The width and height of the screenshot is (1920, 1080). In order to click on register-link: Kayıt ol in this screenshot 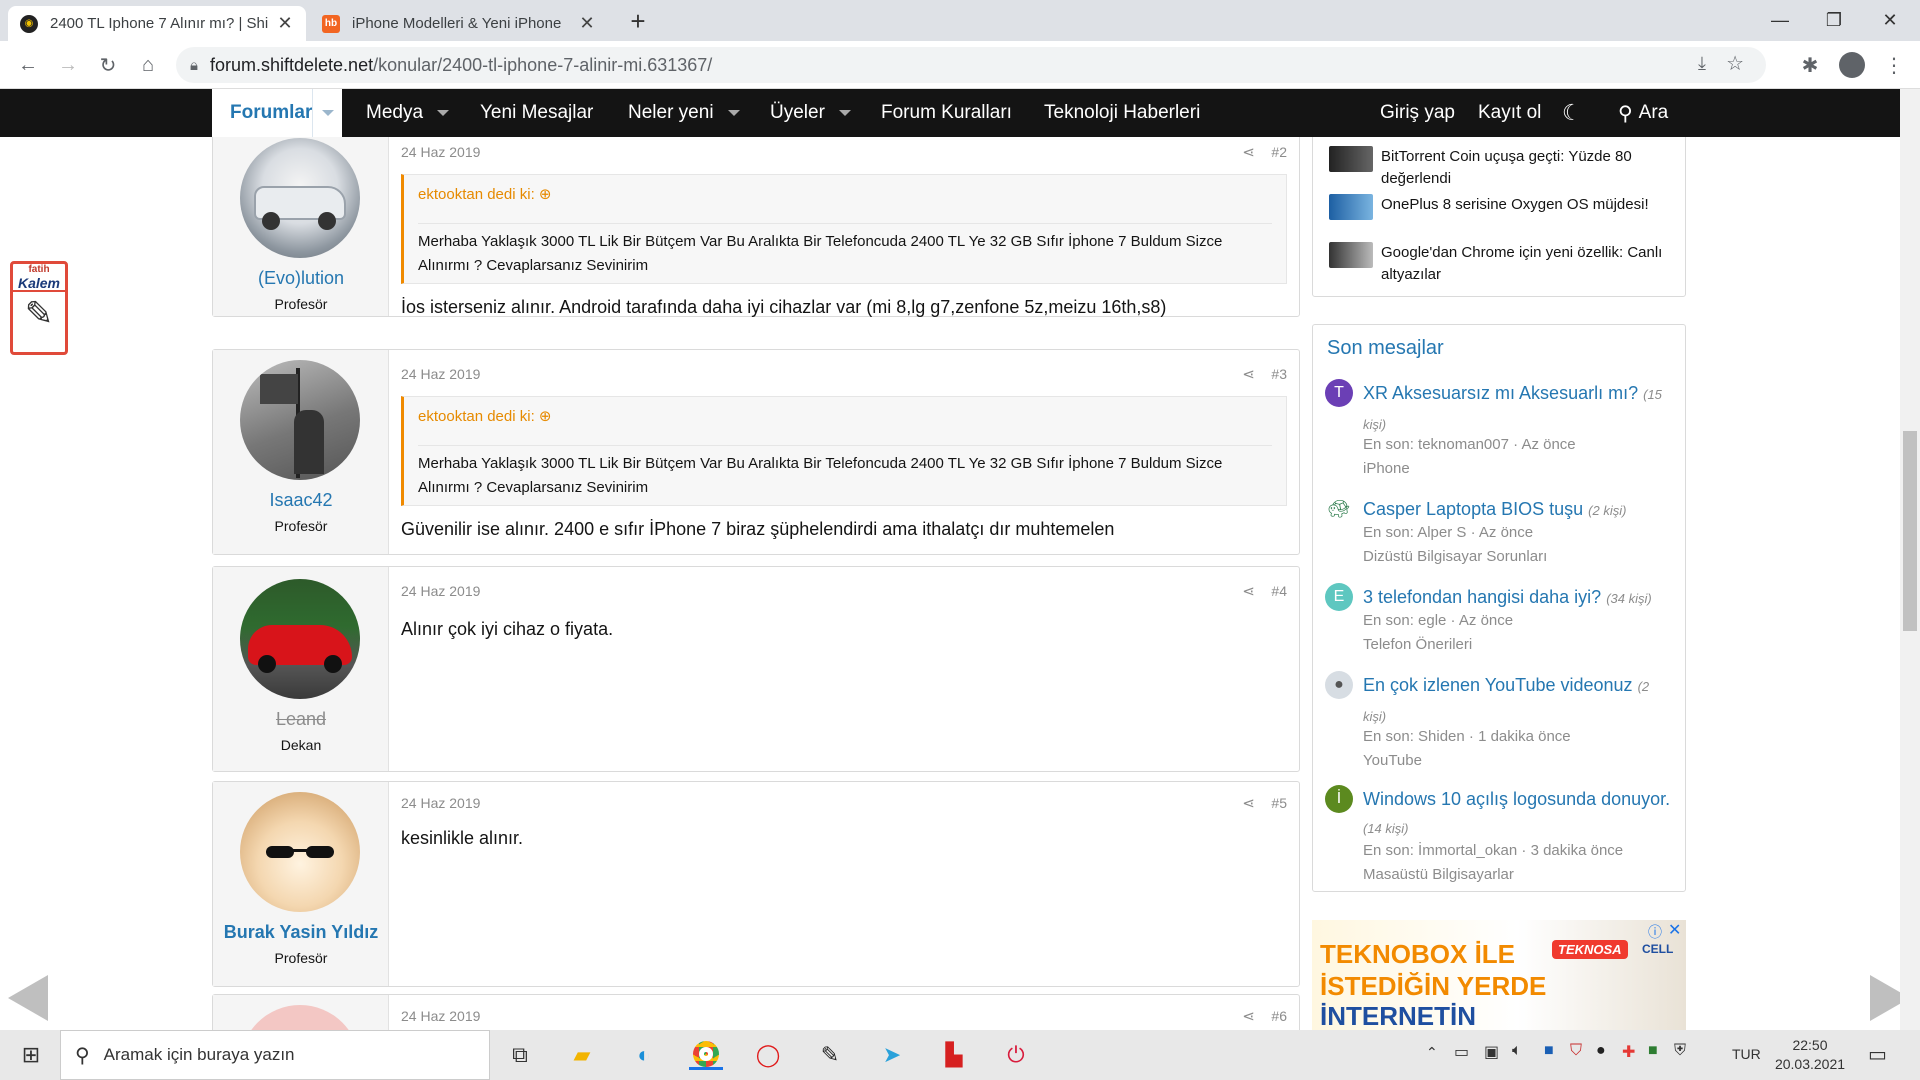, I will do `click(1509, 113)`.